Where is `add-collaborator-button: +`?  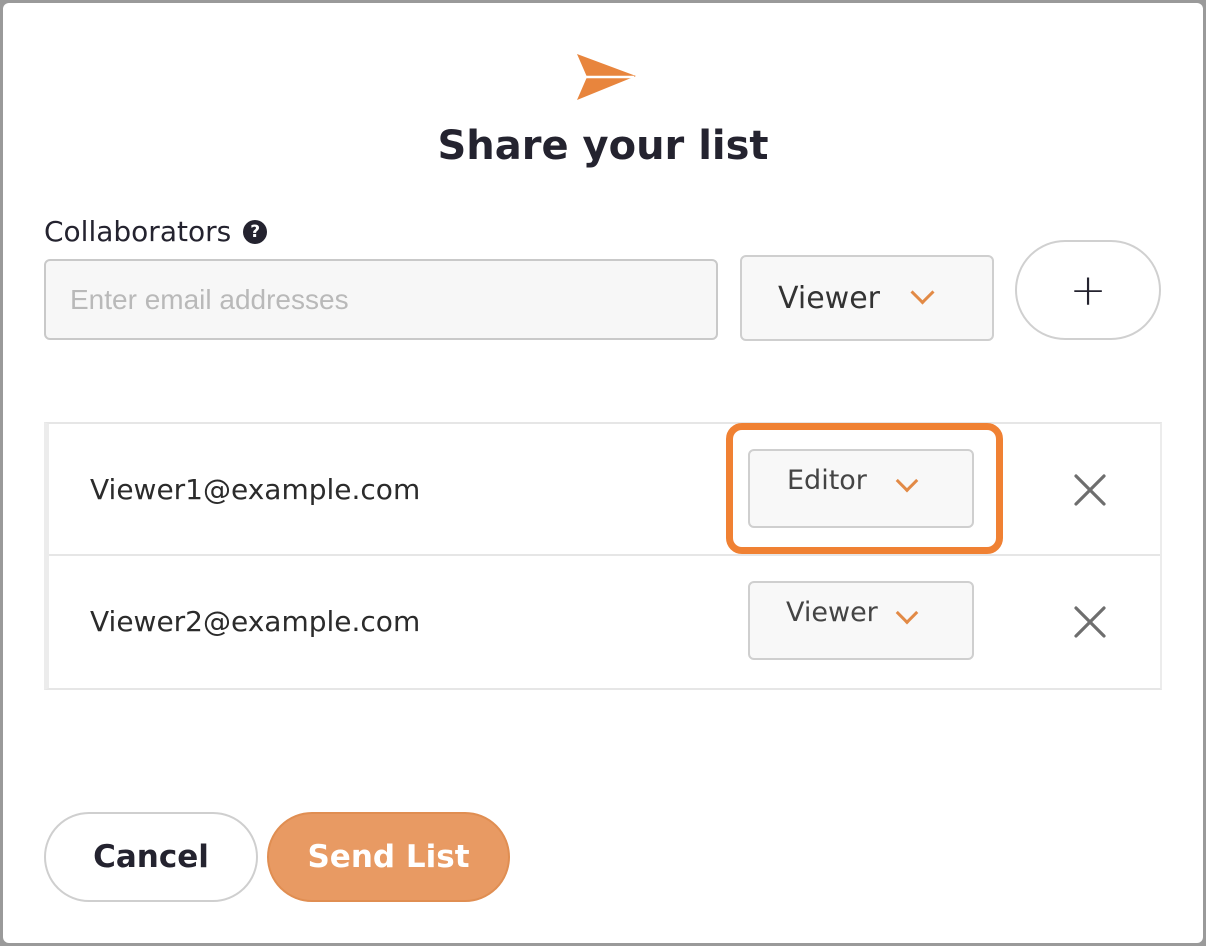 add-collaborator-button: + is located at coordinates (1088, 290).